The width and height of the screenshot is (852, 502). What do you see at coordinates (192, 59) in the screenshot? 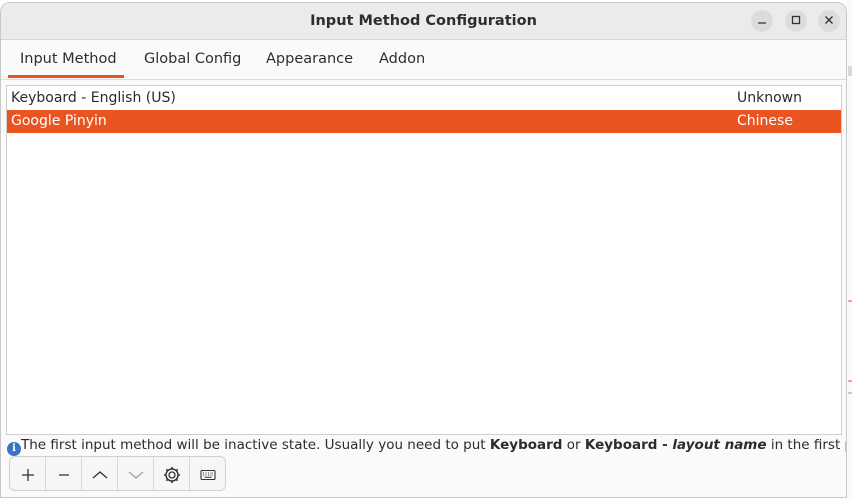
I see `tab-global-config: Global Config` at bounding box center [192, 59].